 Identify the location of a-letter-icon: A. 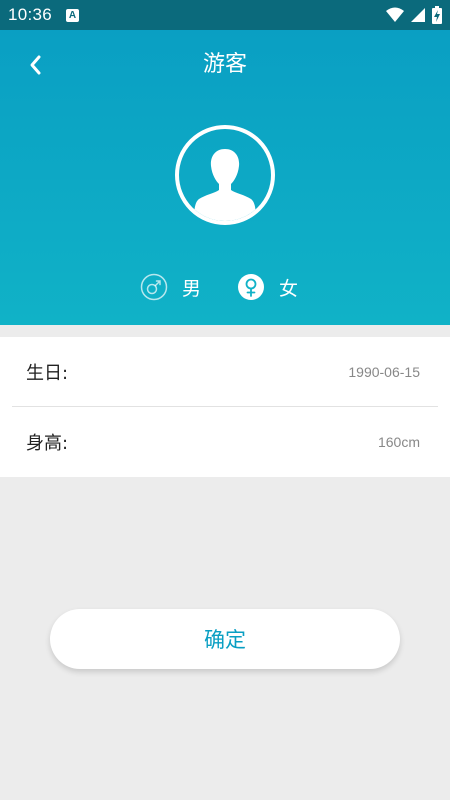
(73, 15).